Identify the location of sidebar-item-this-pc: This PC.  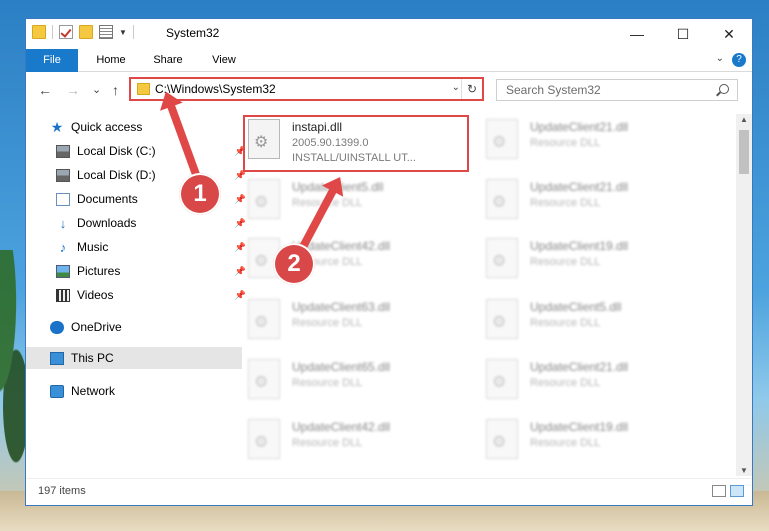
(134, 358).